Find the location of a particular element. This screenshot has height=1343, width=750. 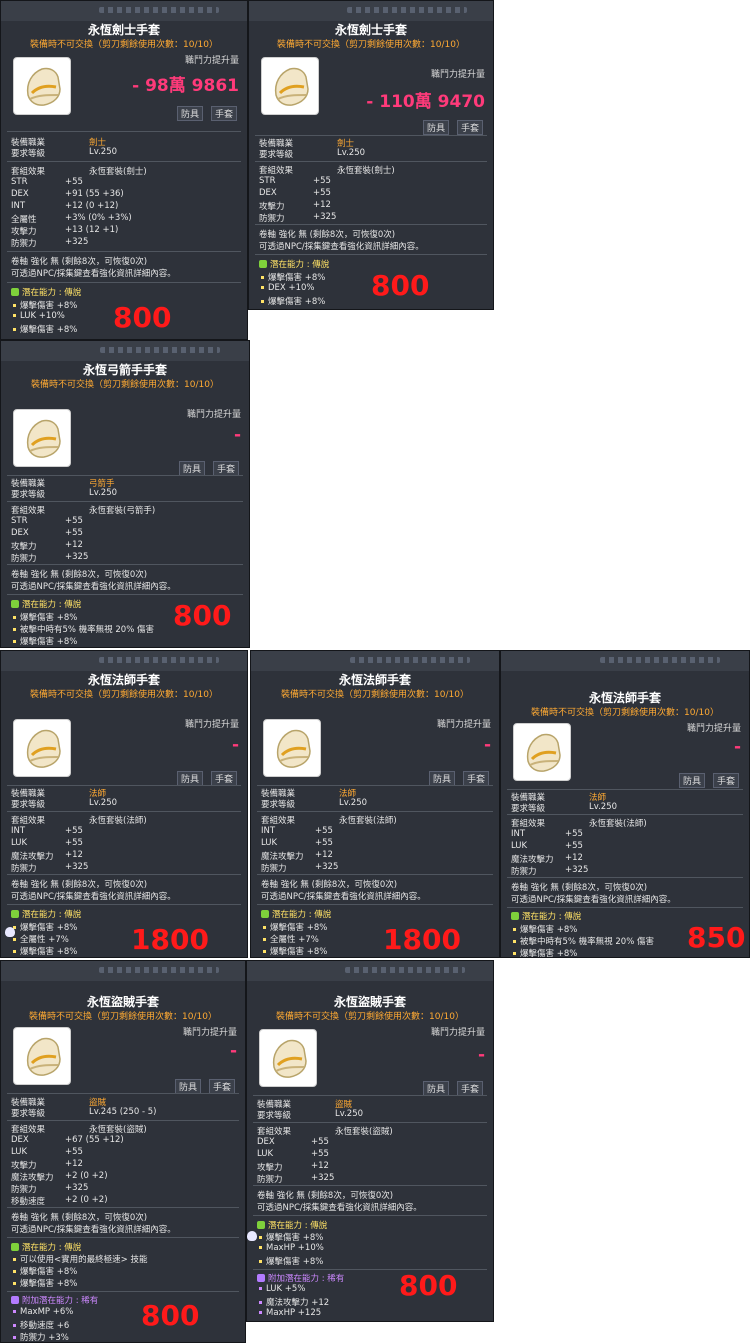

potential-line: 被擊中時有5% 機率無視 20% 傷害 is located at coordinates (82, 629).